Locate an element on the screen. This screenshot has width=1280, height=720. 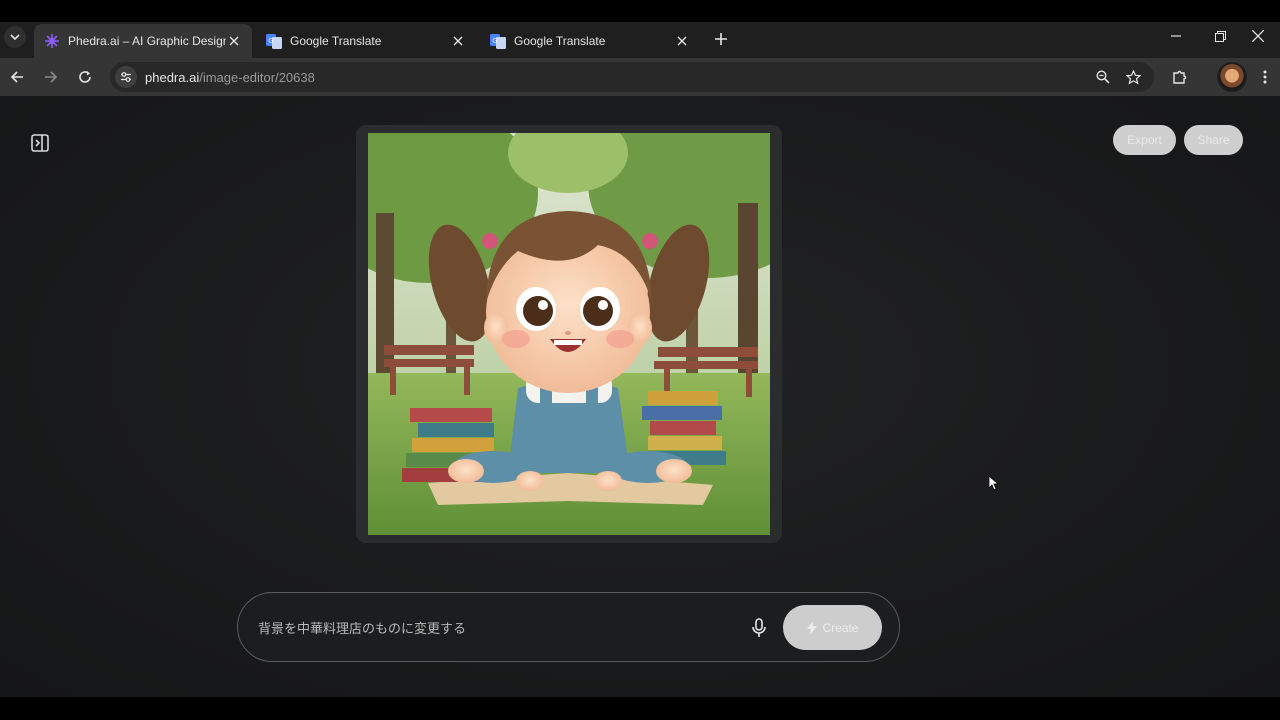
back-button is located at coordinates (17, 77).